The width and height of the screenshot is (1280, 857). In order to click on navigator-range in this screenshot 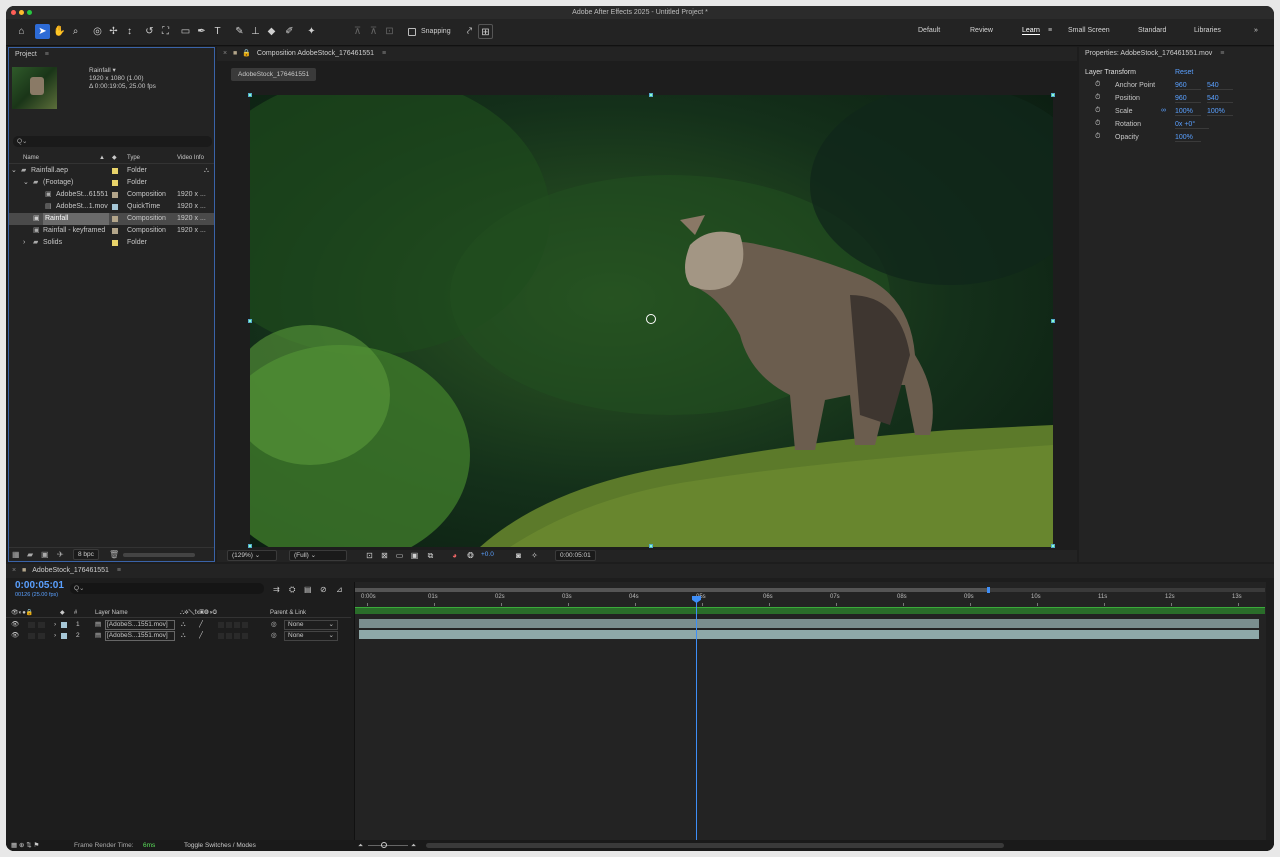, I will do `click(671, 590)`.